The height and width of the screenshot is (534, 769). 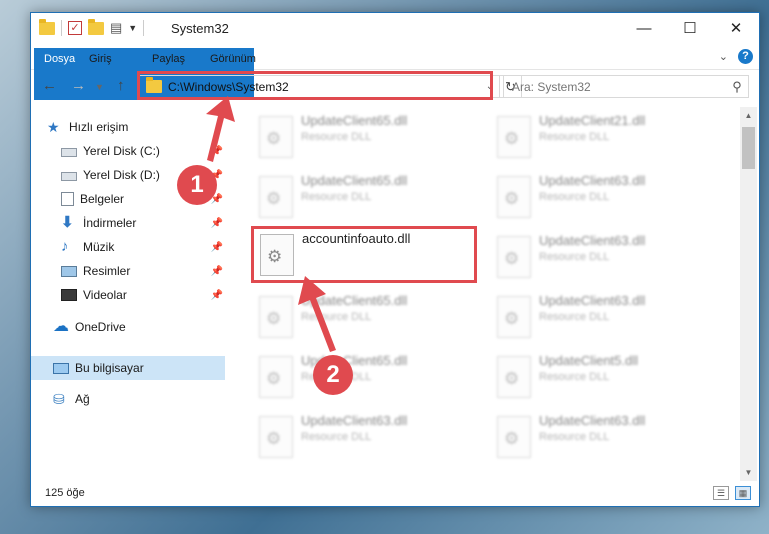 What do you see at coordinates (107, 271) in the screenshot?
I see `sidebar-item-label: Resimler` at bounding box center [107, 271].